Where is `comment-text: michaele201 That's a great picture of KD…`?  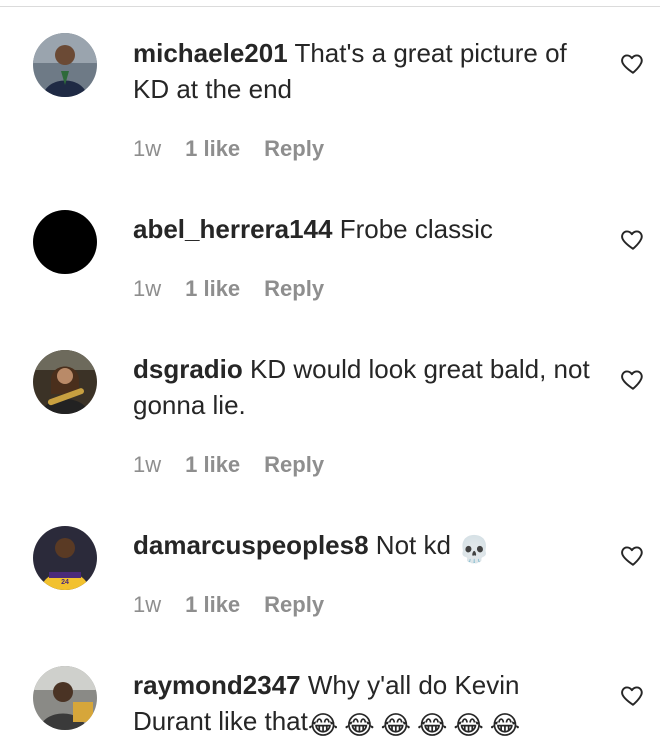 comment-text: michaele201 That's a great picture of KD… is located at coordinates (363, 71).